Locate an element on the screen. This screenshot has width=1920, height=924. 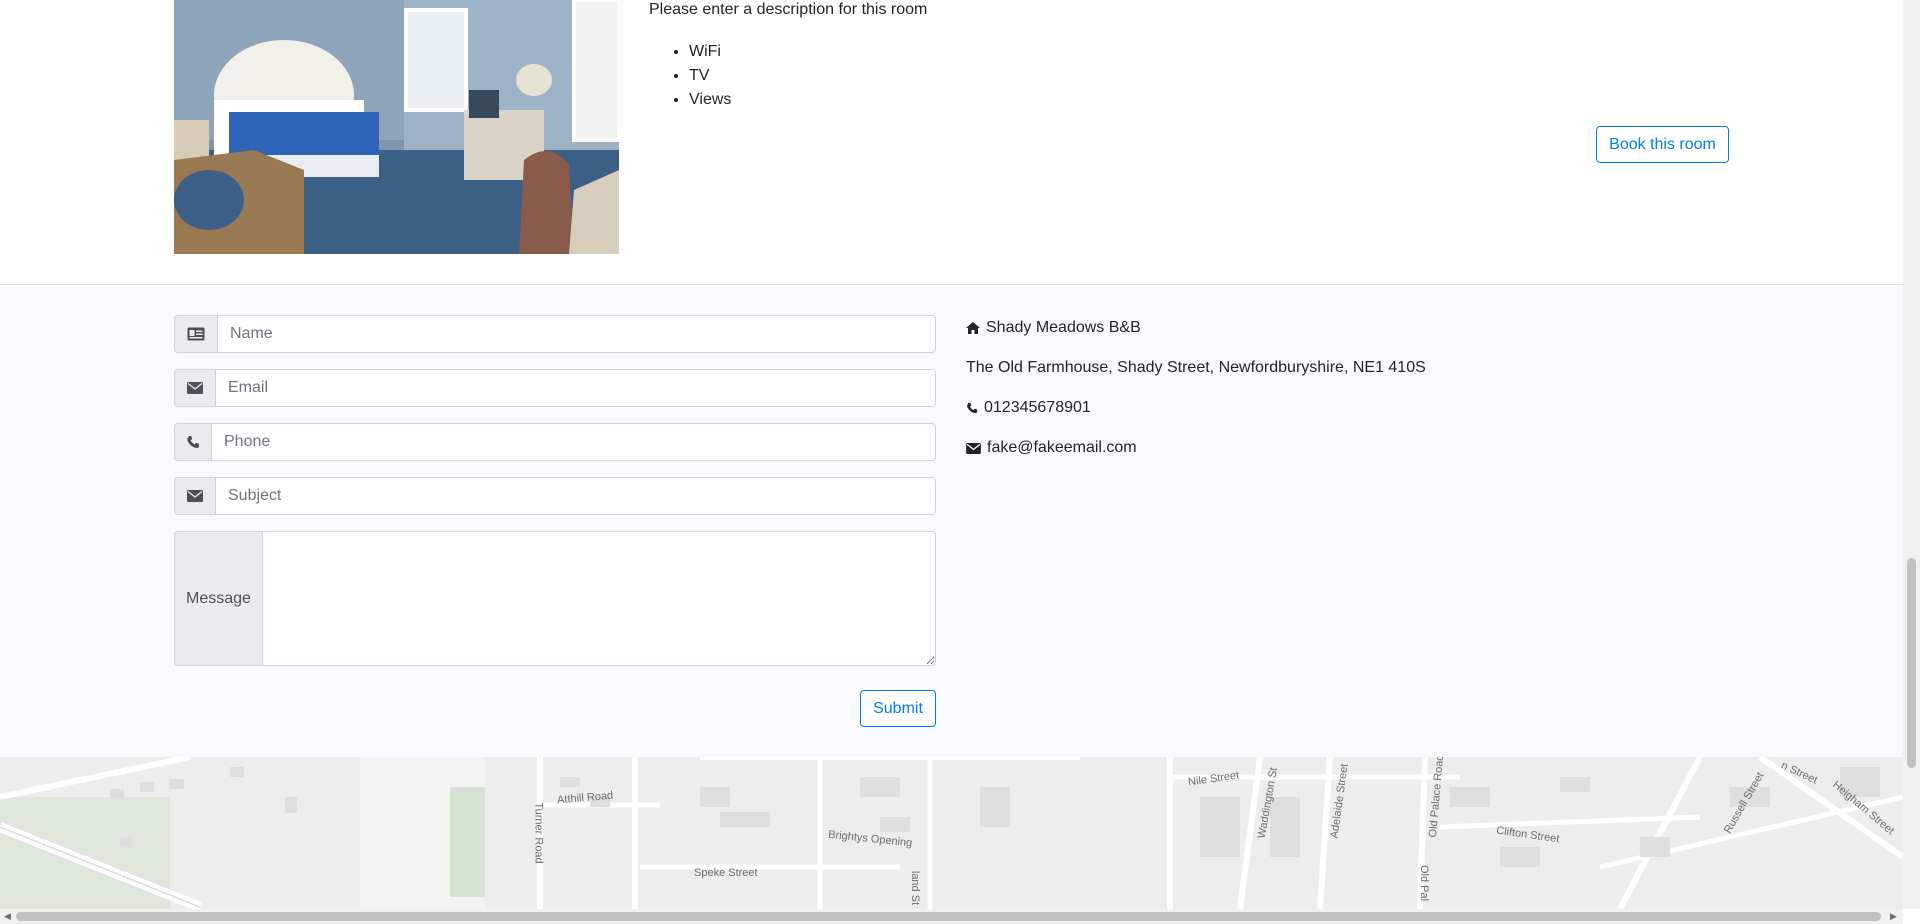
vertical-scrollbar-thumb is located at coordinates (1911, 663).